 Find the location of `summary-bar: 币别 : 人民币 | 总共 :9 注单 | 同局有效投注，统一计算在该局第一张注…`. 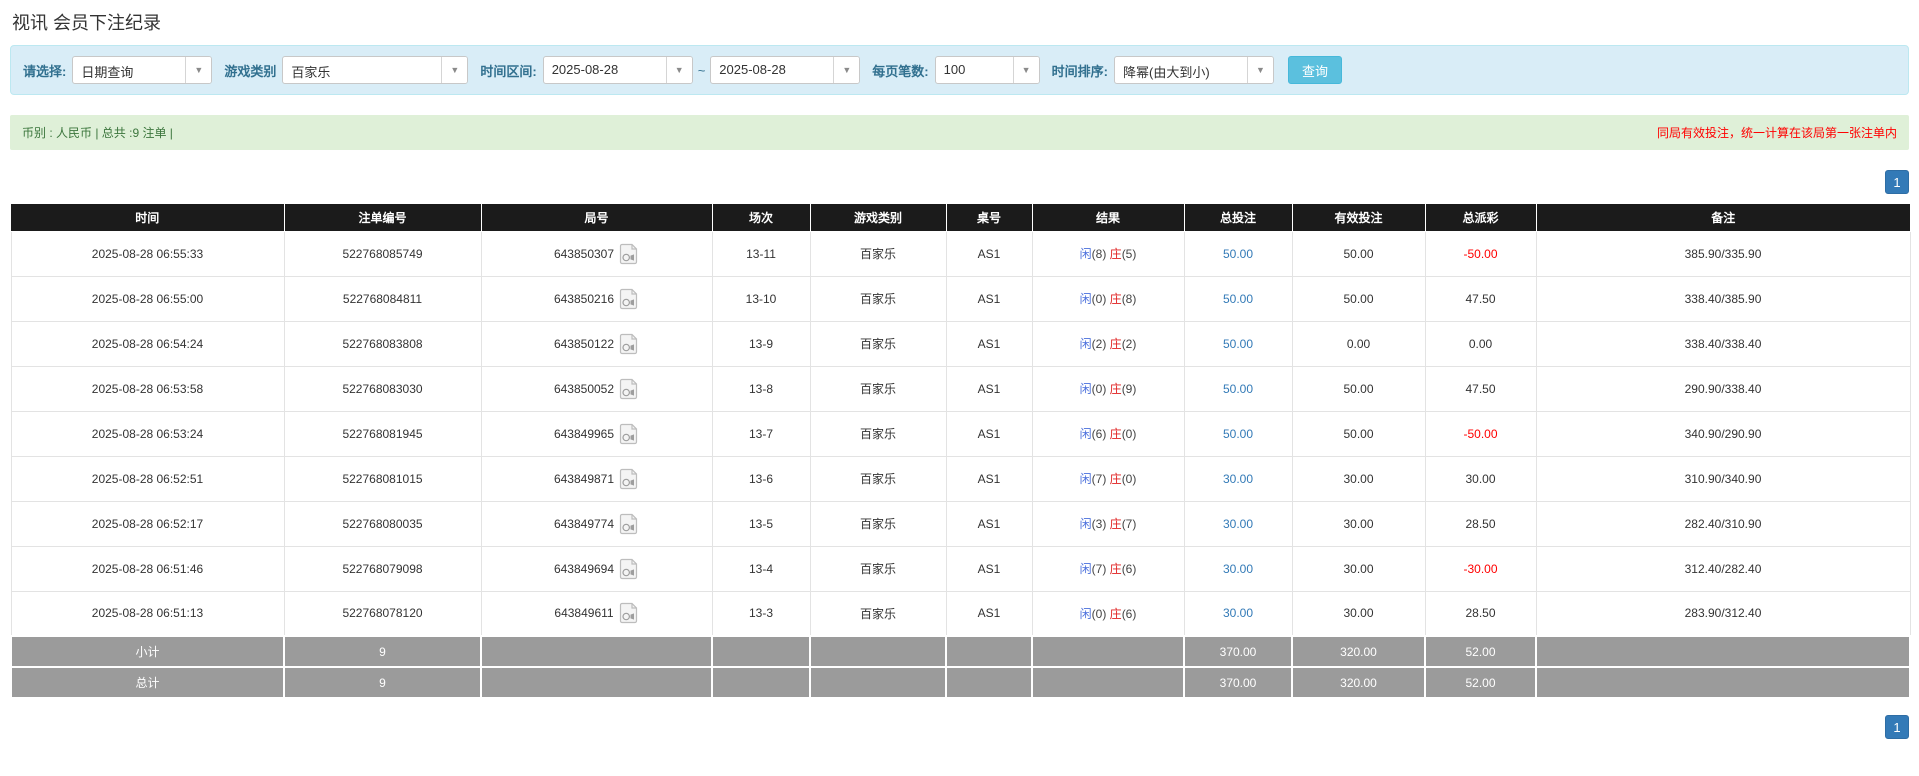

summary-bar: 币别 : 人民币 | 总共 :9 注单 | 同局有效投注，统一计算在该局第一张注… is located at coordinates (959, 132).